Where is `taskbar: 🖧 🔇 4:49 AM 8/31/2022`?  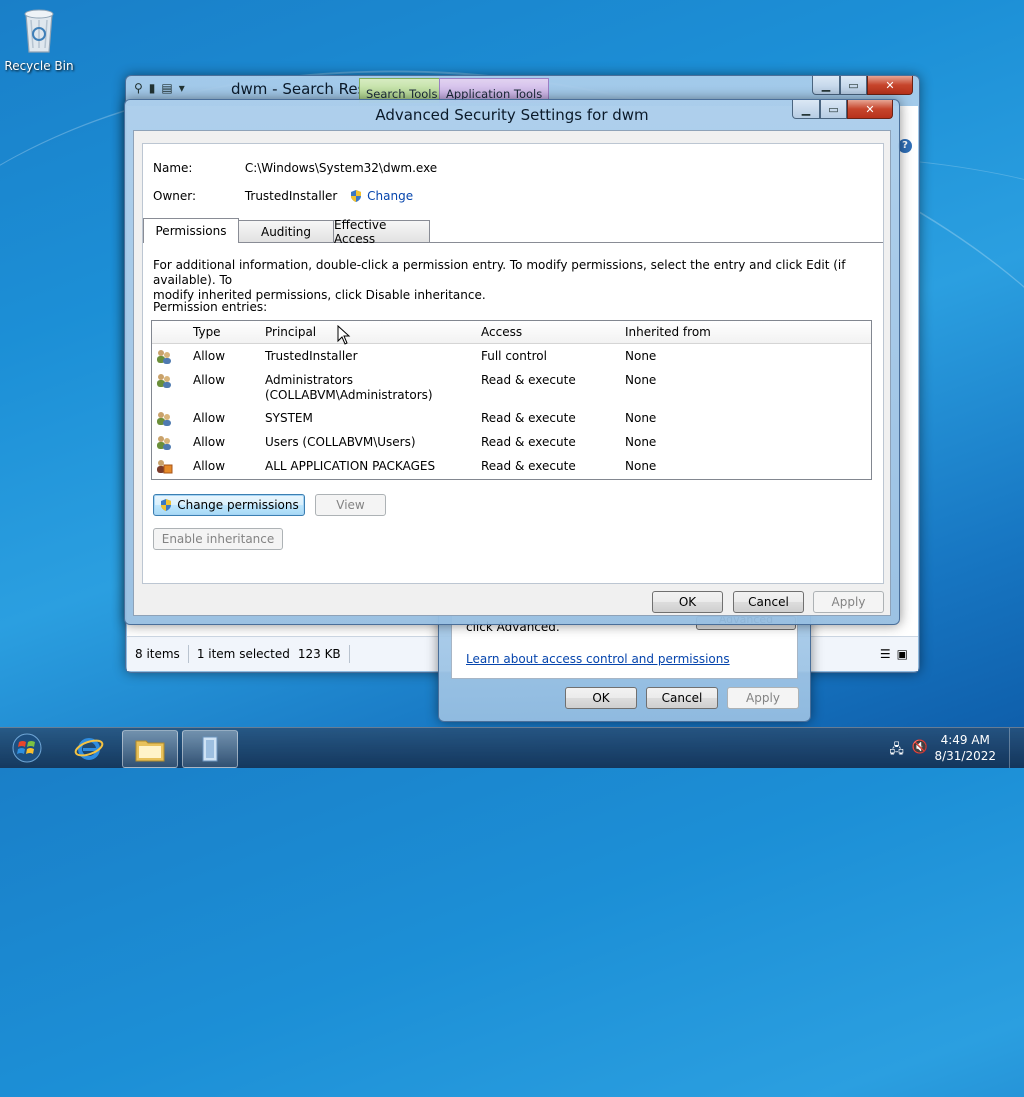 taskbar: 🖧 🔇 4:49 AM 8/31/2022 is located at coordinates (512, 747).